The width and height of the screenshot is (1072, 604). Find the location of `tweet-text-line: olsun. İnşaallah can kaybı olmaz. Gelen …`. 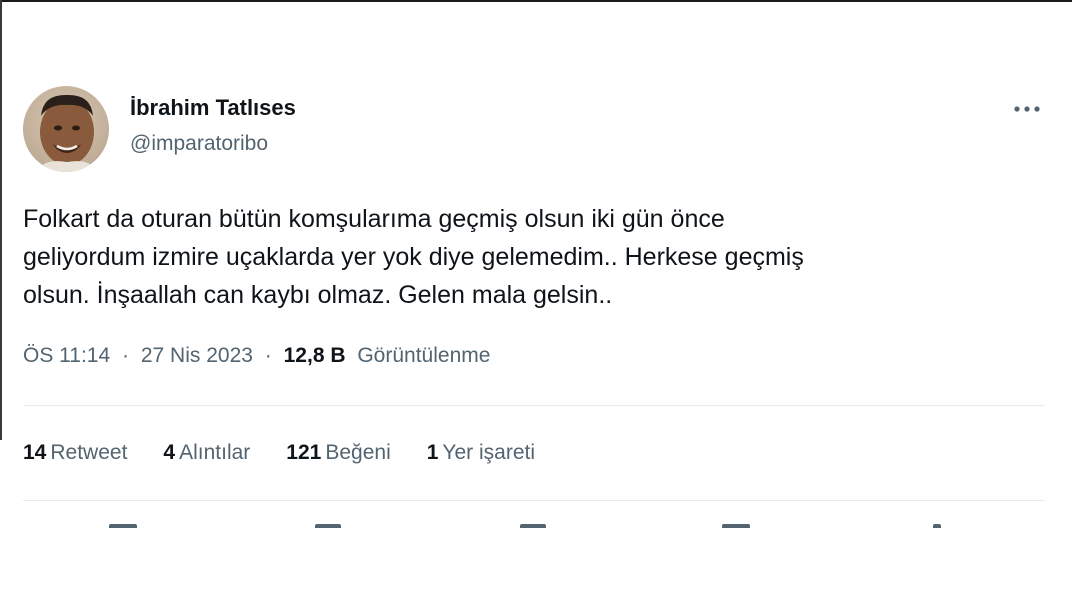

tweet-text-line: olsun. İnşaallah can kaybı olmaz. Gelen … is located at coordinates (318, 295).